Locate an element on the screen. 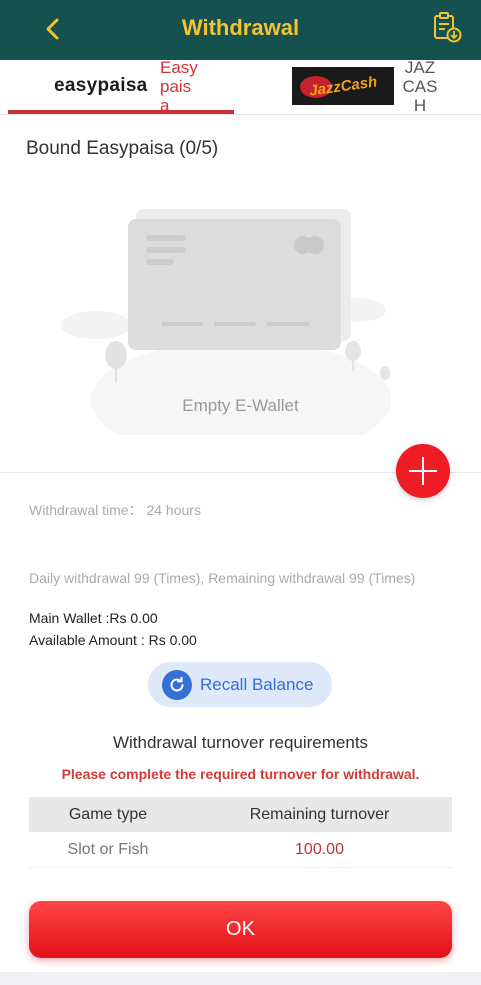  recall-balance-label: Recall Balance is located at coordinates (257, 684).